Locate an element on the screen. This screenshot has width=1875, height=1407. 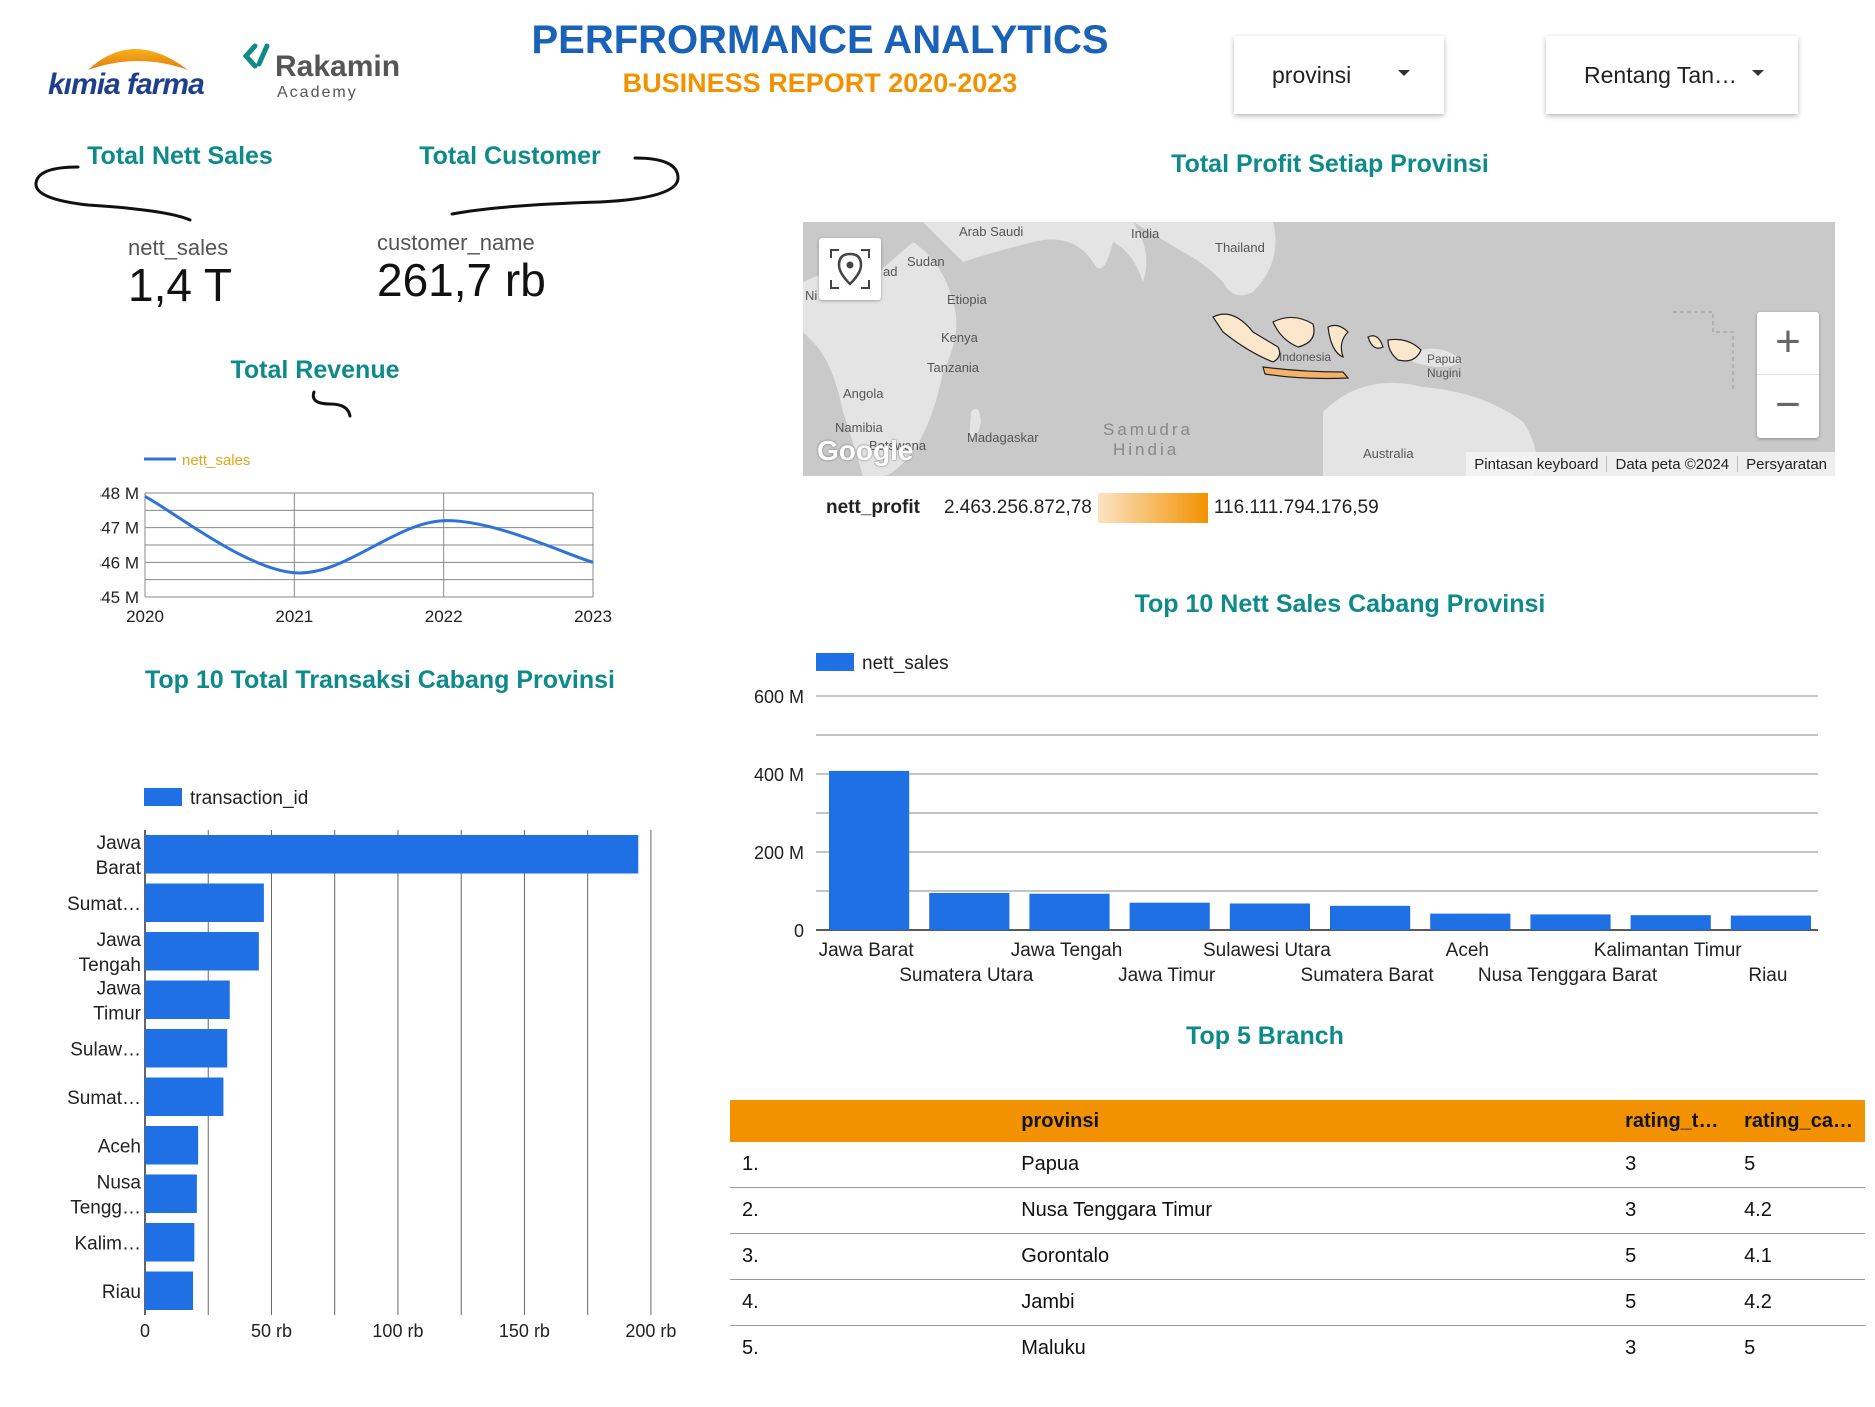
table-row: 3. Gorontalo 5 4.1 is located at coordinates (1297, 1256).